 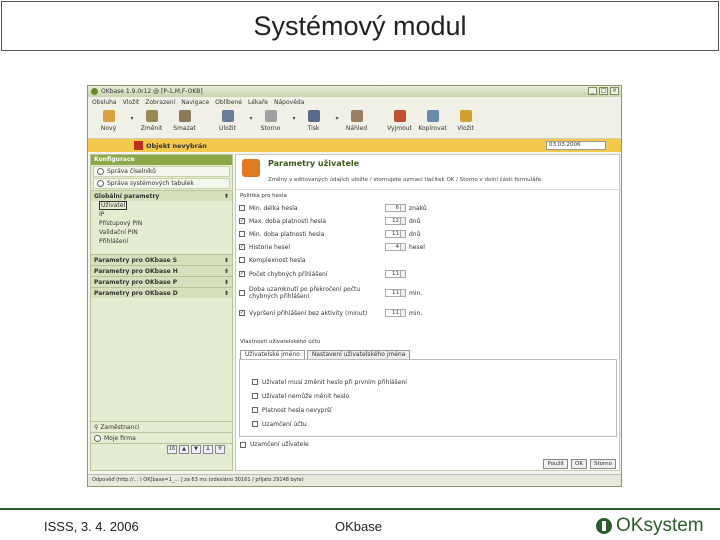 I want to click on nav-my-company: Moje firma, so click(x=161, y=437).